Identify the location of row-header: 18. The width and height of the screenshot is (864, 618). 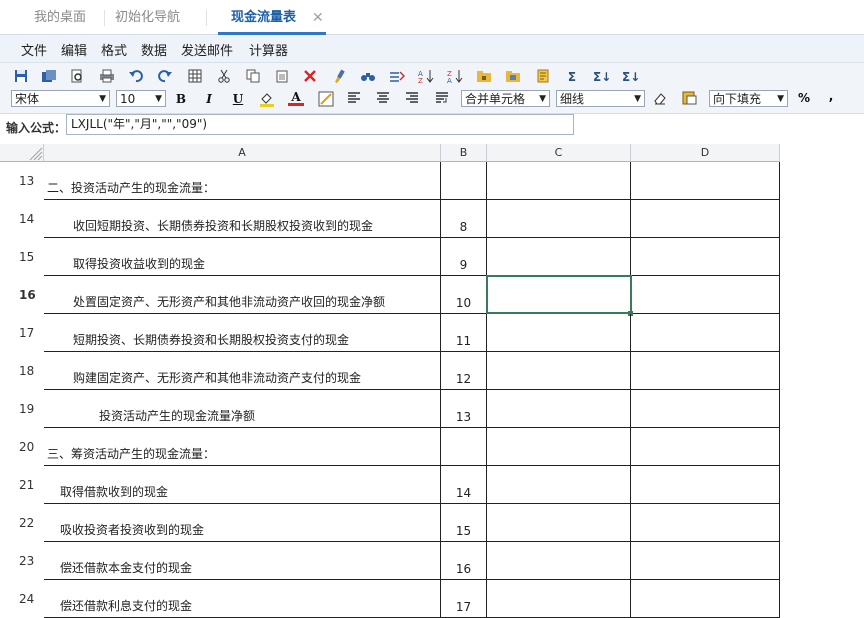
(22, 371).